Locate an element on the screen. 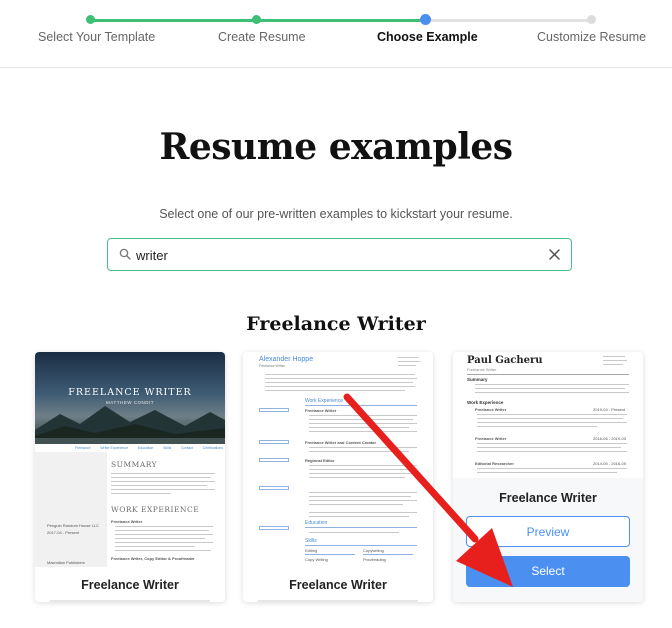 Image resolution: width=672 pixels, height=628 pixels. thumbnail-experience-heading: WORK EXPERIENCE is located at coordinates (155, 509).